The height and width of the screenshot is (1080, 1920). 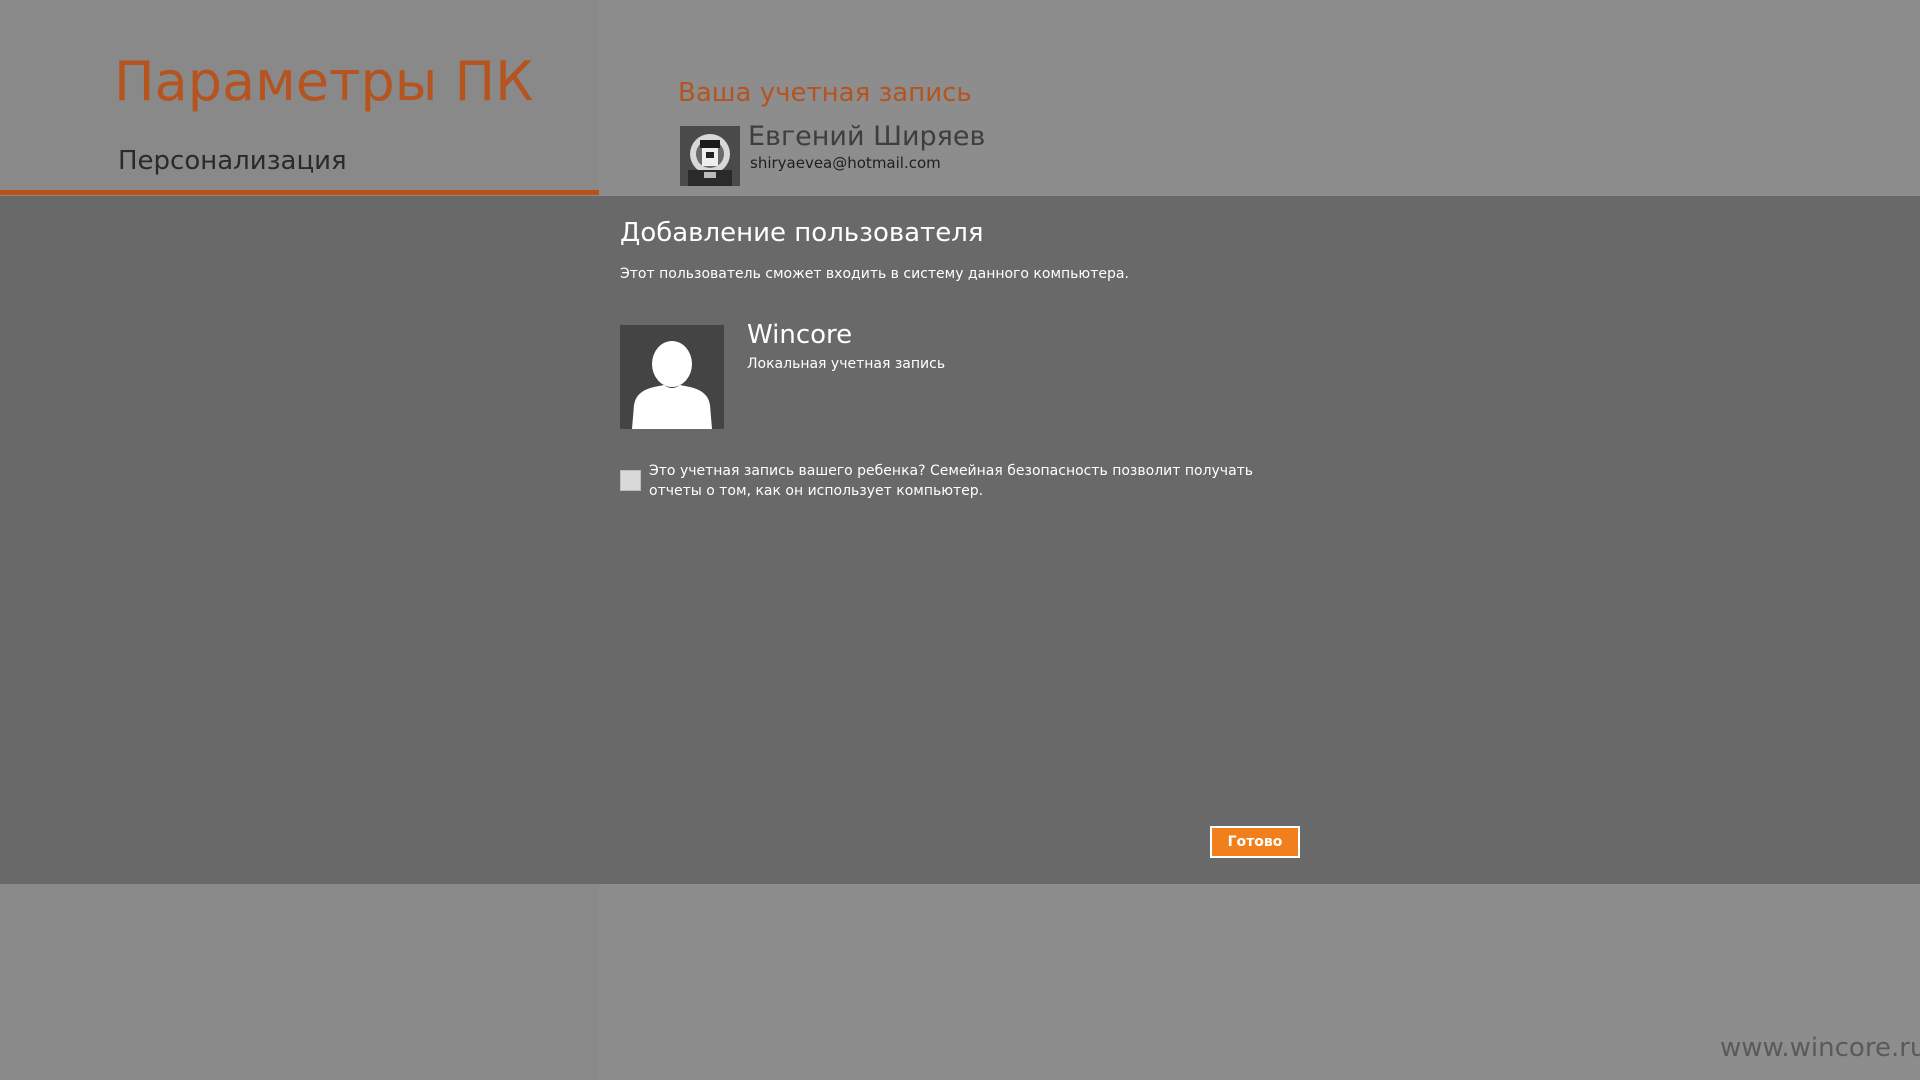 I want to click on child-account-checkbox, so click(x=630, y=480).